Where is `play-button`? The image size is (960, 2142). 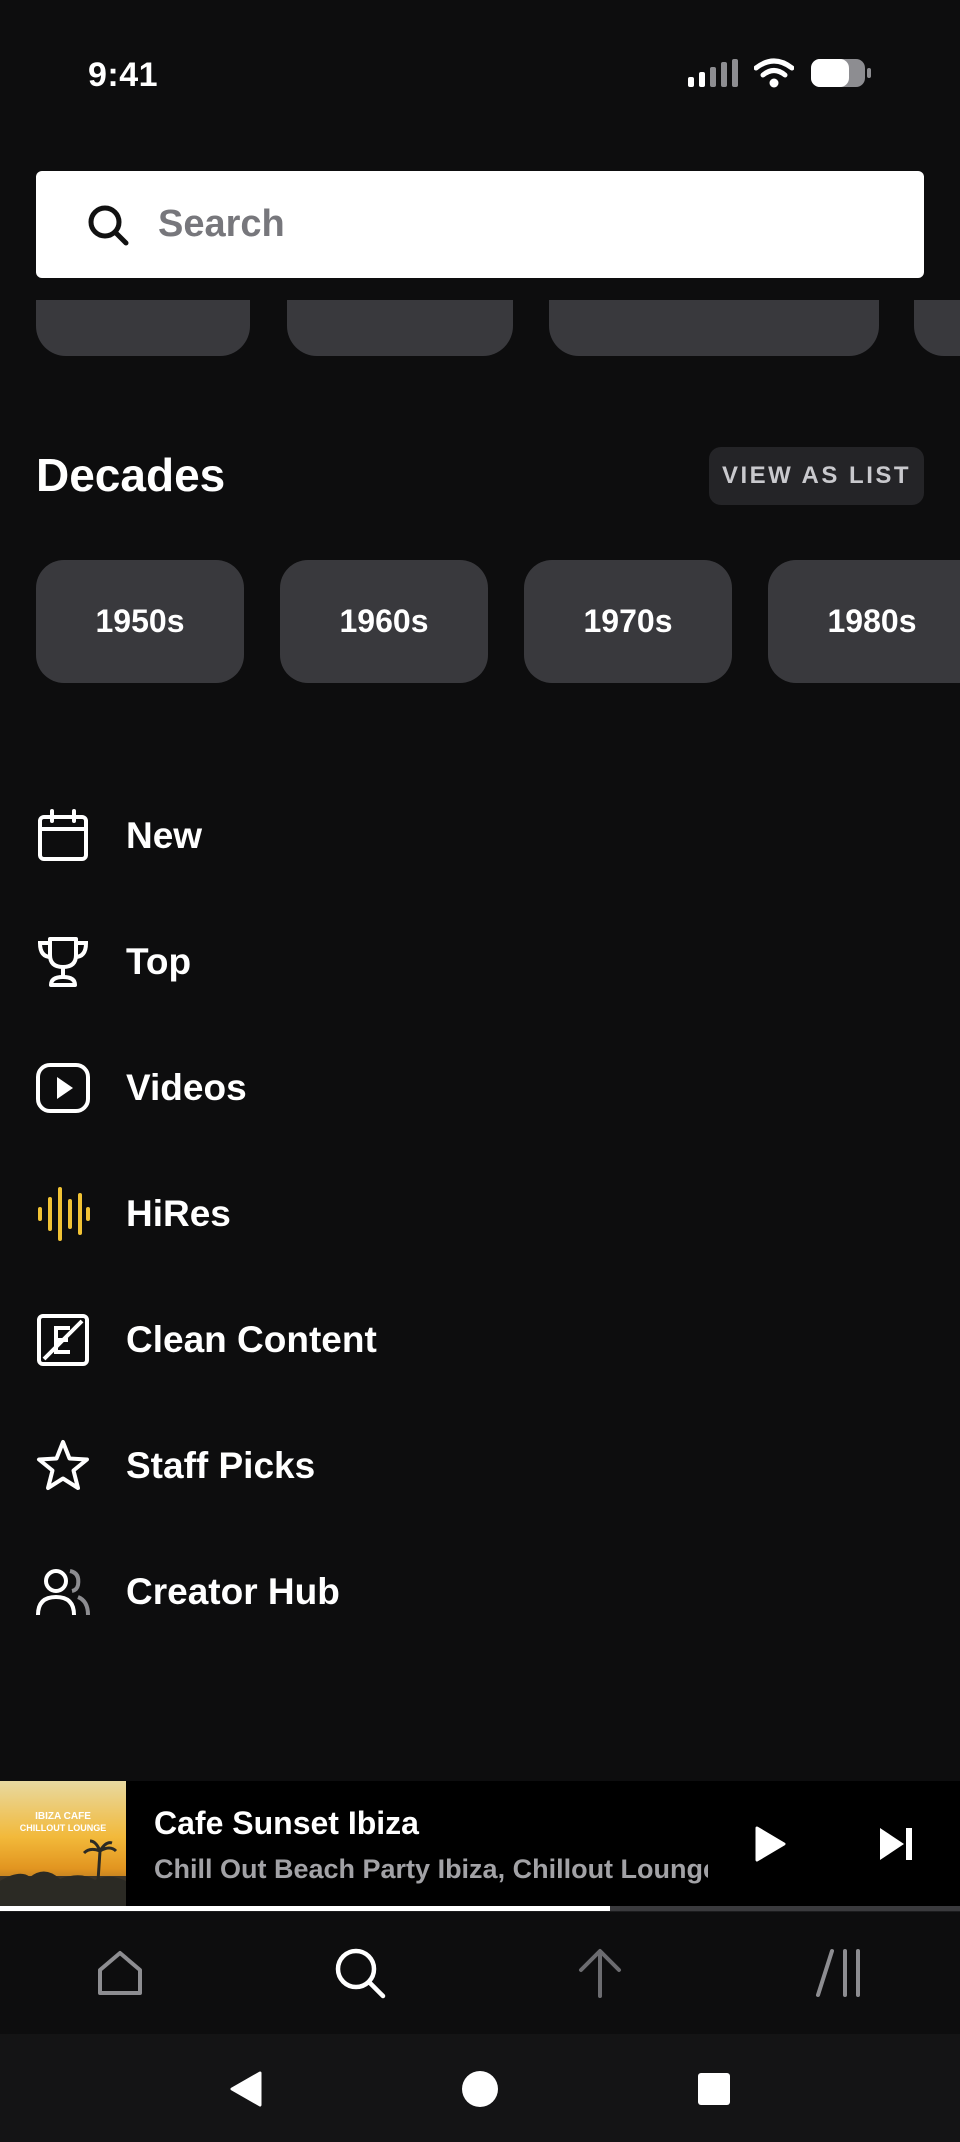
play-button is located at coordinates (770, 1844).